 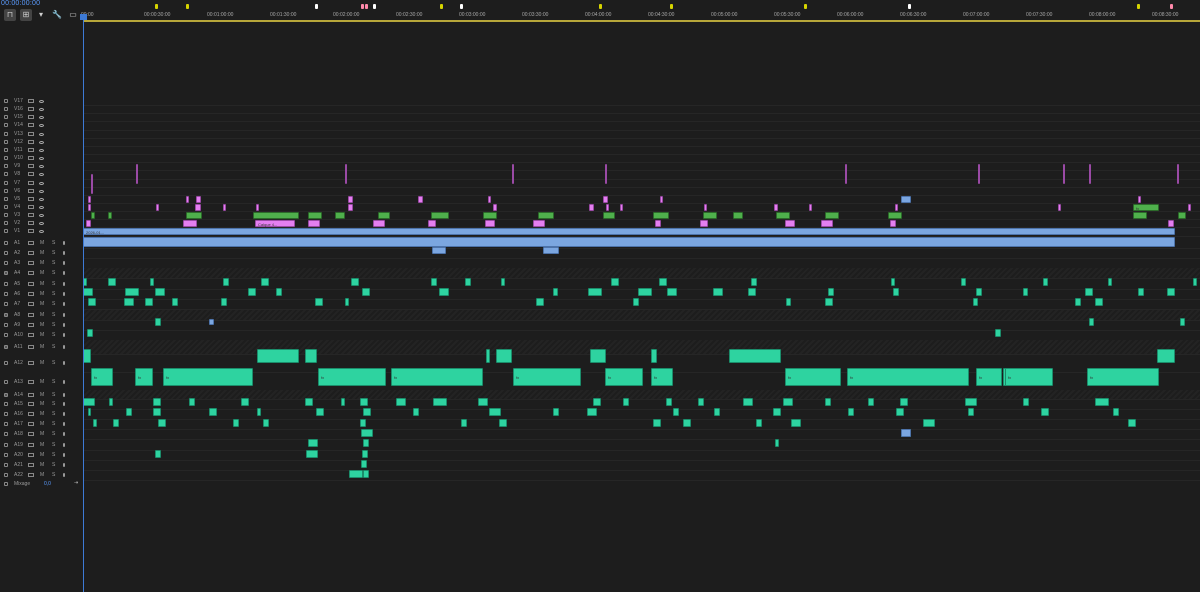 What do you see at coordinates (17, 191) in the screenshot?
I see `track-name: V6` at bounding box center [17, 191].